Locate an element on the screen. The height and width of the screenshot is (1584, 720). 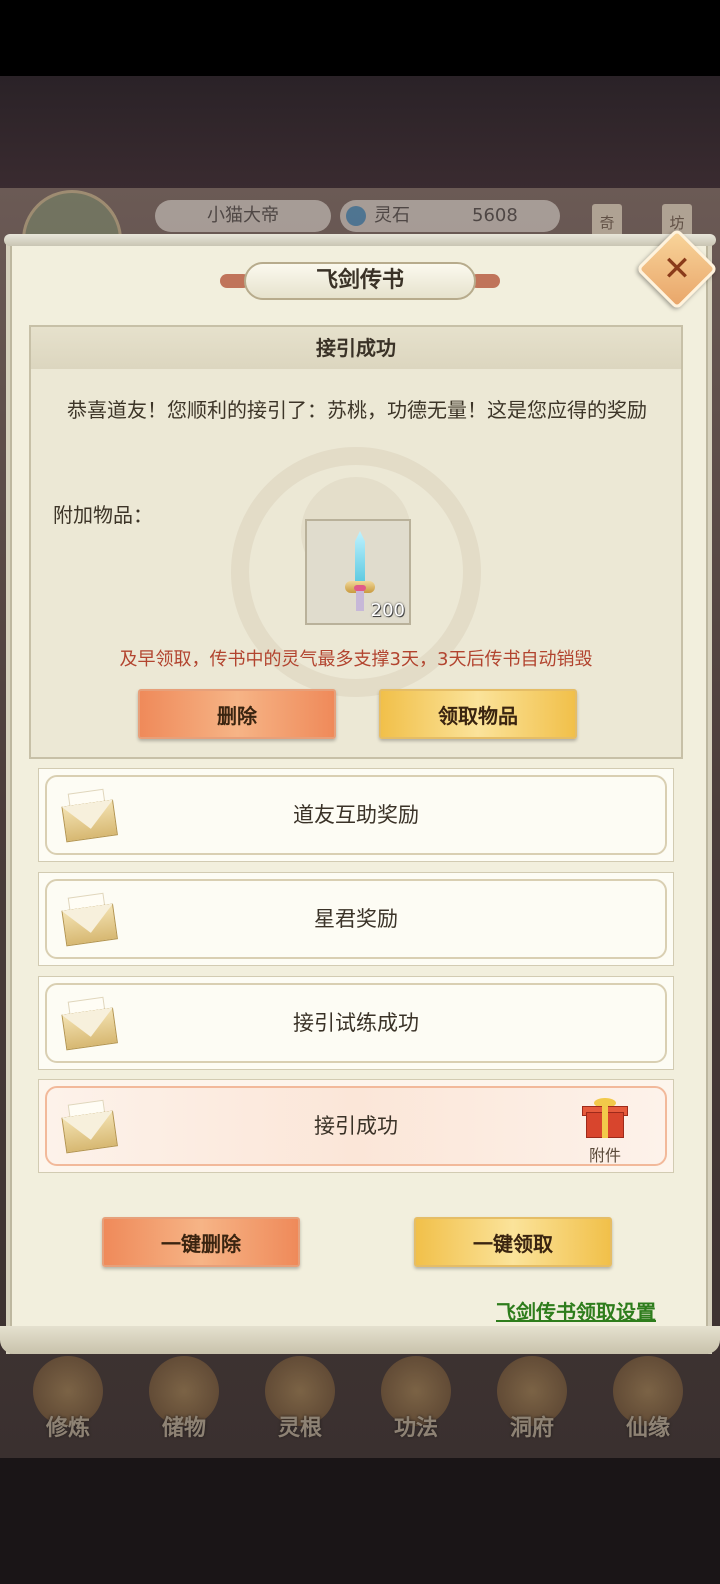
mail-title: 道友互助奖励 is located at coordinates (356, 815).